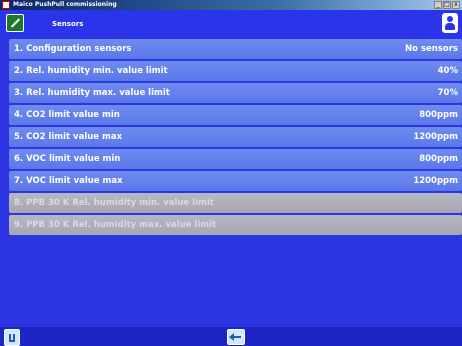 Image resolution: width=462 pixels, height=346 pixels. What do you see at coordinates (456, 5) in the screenshot?
I see `close-button: x` at bounding box center [456, 5].